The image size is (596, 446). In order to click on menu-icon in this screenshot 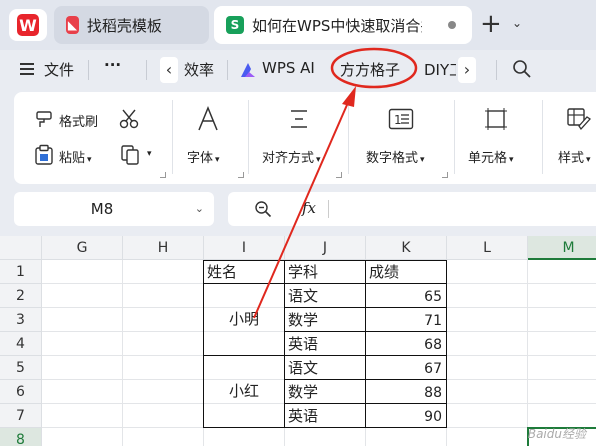, I will do `click(27, 69)`.